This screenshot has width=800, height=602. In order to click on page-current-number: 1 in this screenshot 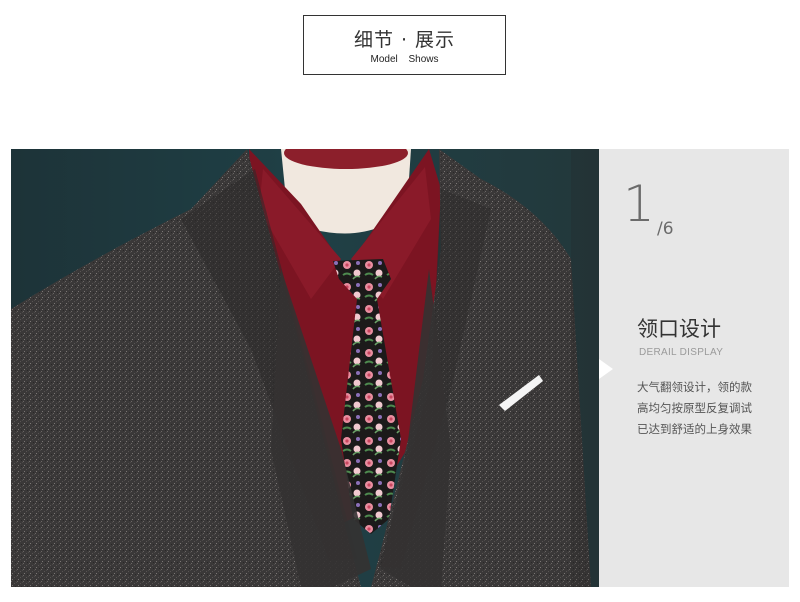, I will do `click(639, 204)`.